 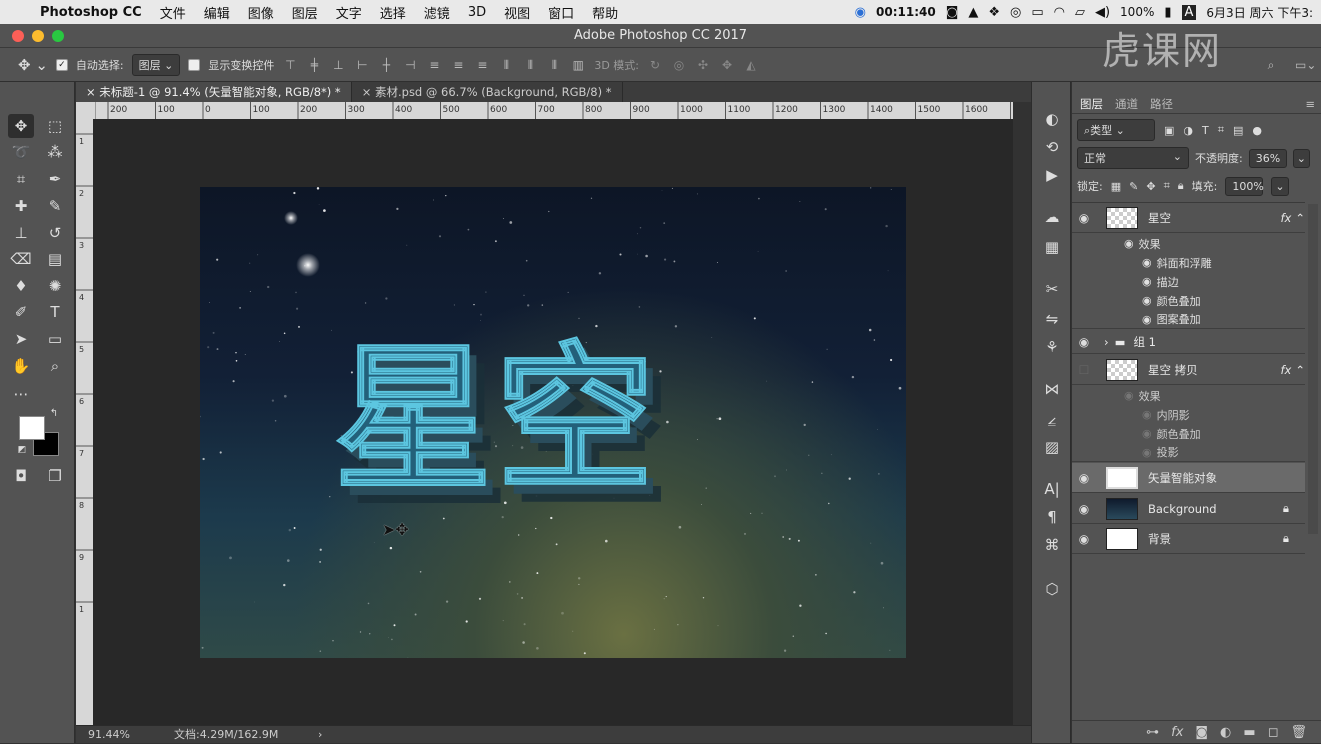 What do you see at coordinates (1052, 545) in the screenshot?
I see `glyphs-icon: ⌘` at bounding box center [1052, 545].